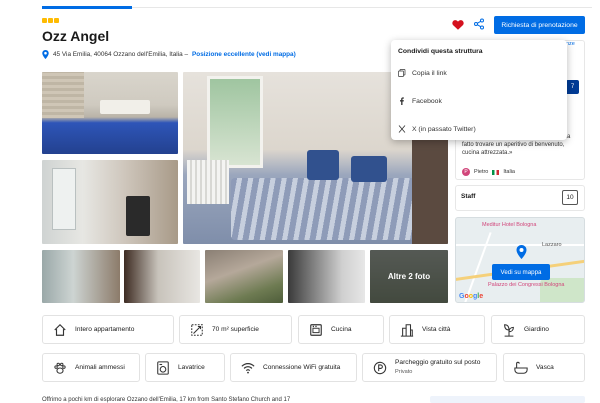 The image size is (600, 403). Describe the element at coordinates (185, 367) in the screenshot. I see `facility-washing-machine: Lavatrice` at that location.